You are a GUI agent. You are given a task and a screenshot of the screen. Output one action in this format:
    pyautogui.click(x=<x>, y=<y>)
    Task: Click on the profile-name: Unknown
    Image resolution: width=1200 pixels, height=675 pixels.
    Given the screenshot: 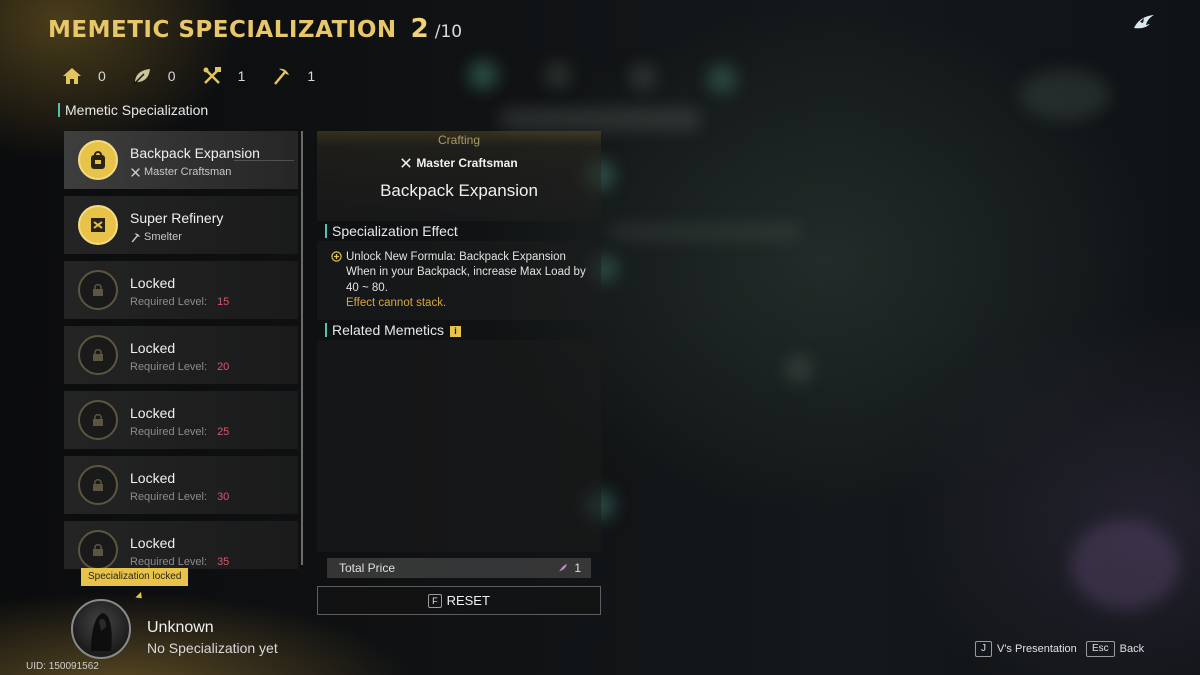 What is the action you would take?
    pyautogui.click(x=180, y=627)
    